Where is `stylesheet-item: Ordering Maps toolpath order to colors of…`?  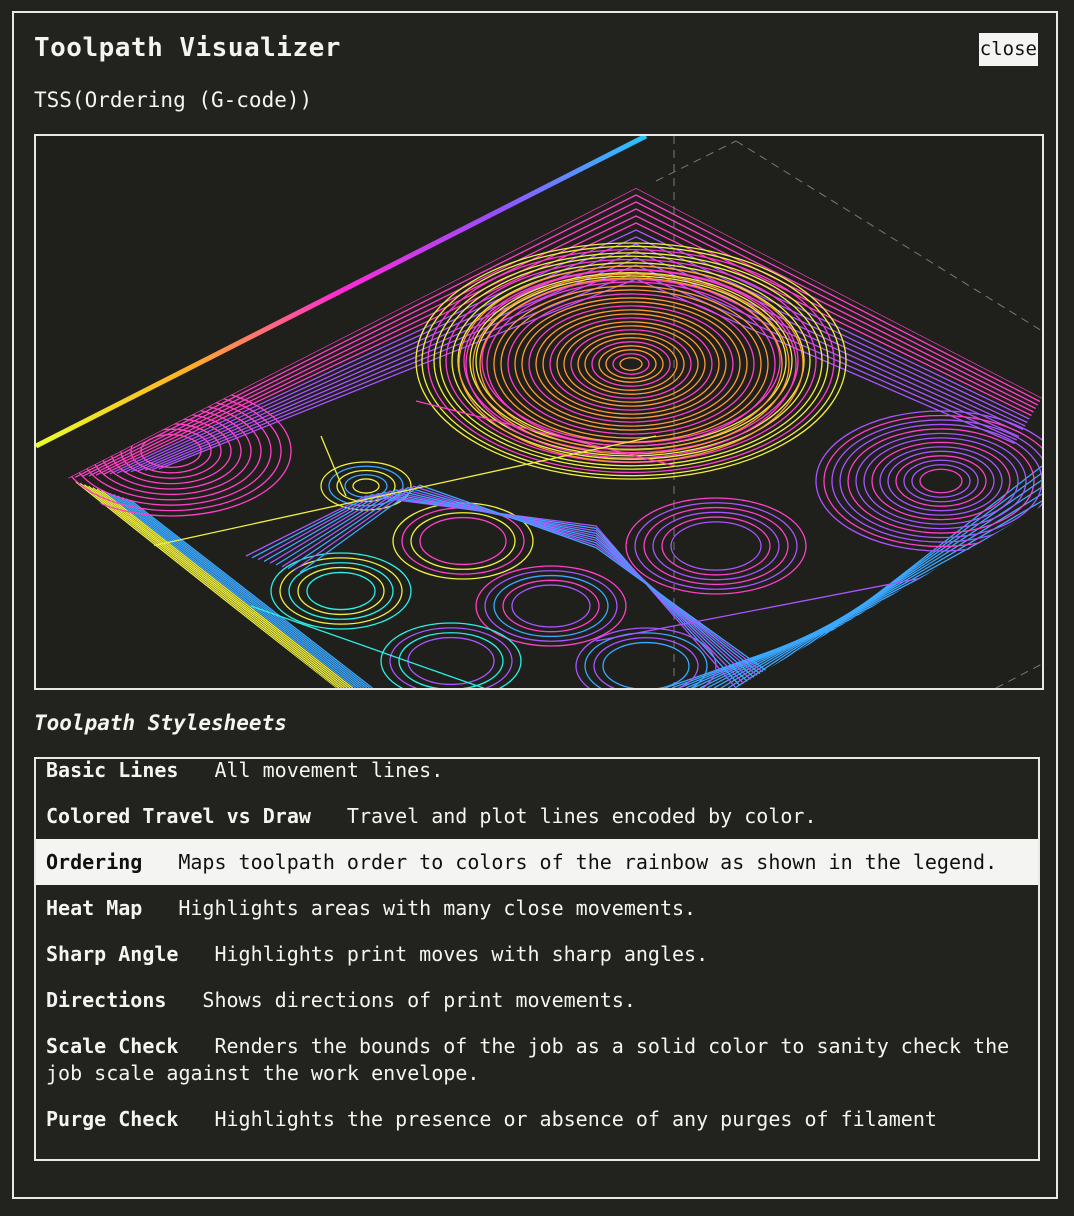
stylesheet-item: Ordering Maps toolpath order to colors of… is located at coordinates (537, 862).